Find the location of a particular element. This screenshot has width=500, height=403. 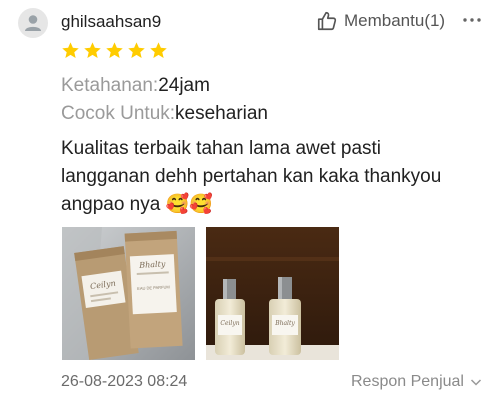

avatar is located at coordinates (33, 23).